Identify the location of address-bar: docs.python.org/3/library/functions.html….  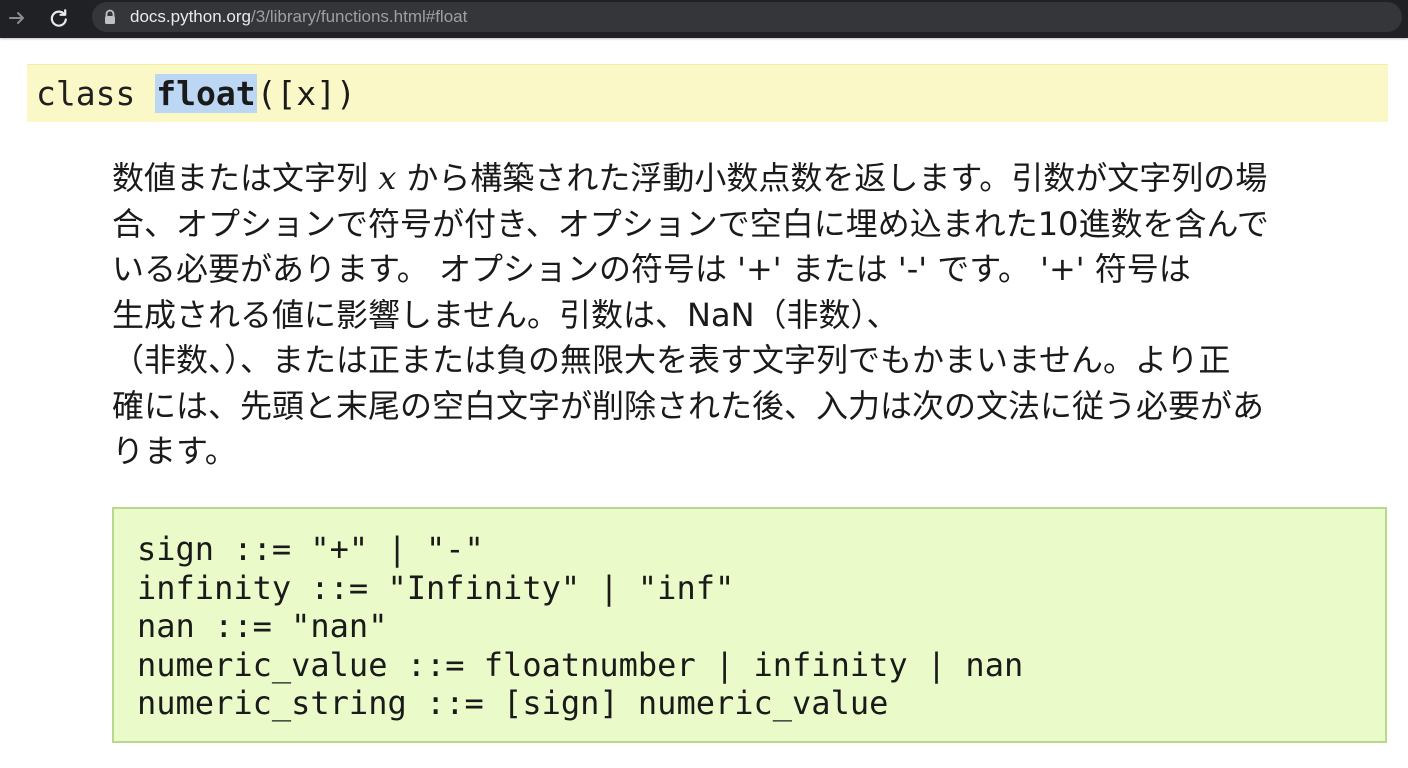
(747, 17).